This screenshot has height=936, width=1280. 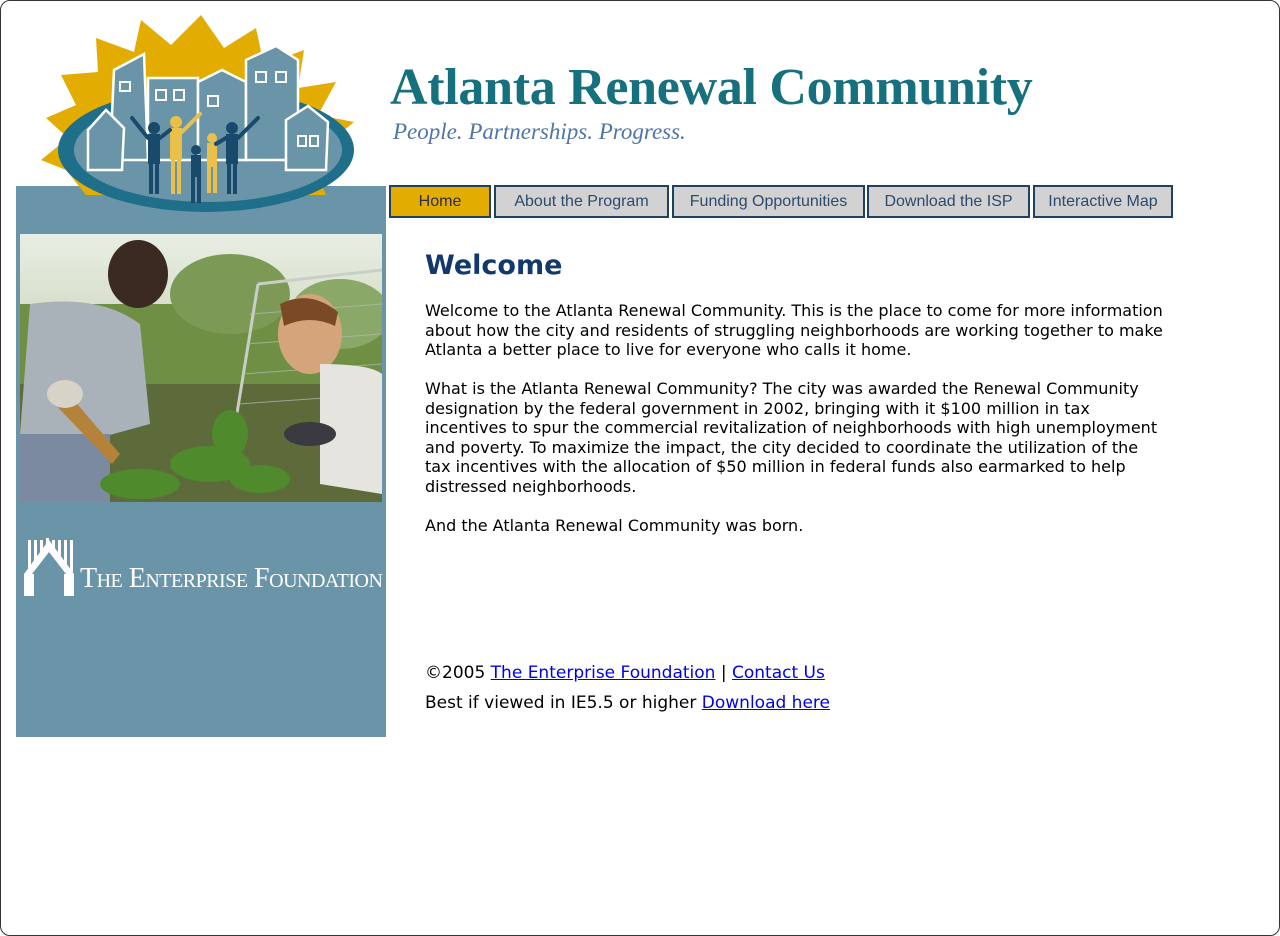 I want to click on site-title: Atlanta Renewal Community, so click(x=711, y=87).